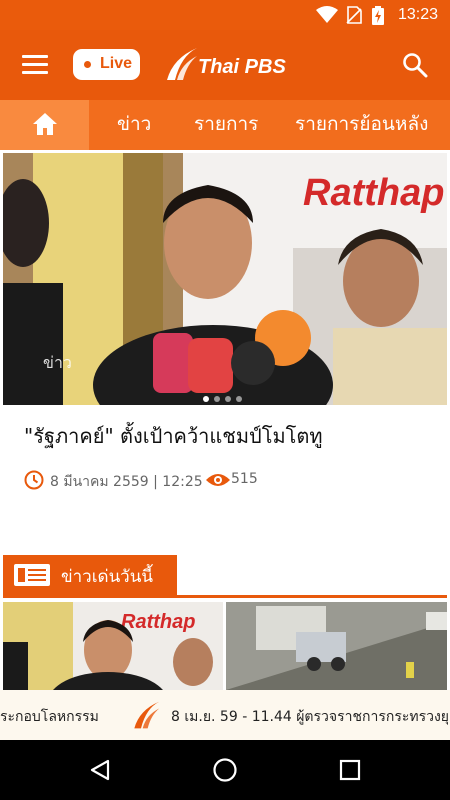  Describe the element at coordinates (354, 15) in the screenshot. I see `no-sim-icon` at that location.